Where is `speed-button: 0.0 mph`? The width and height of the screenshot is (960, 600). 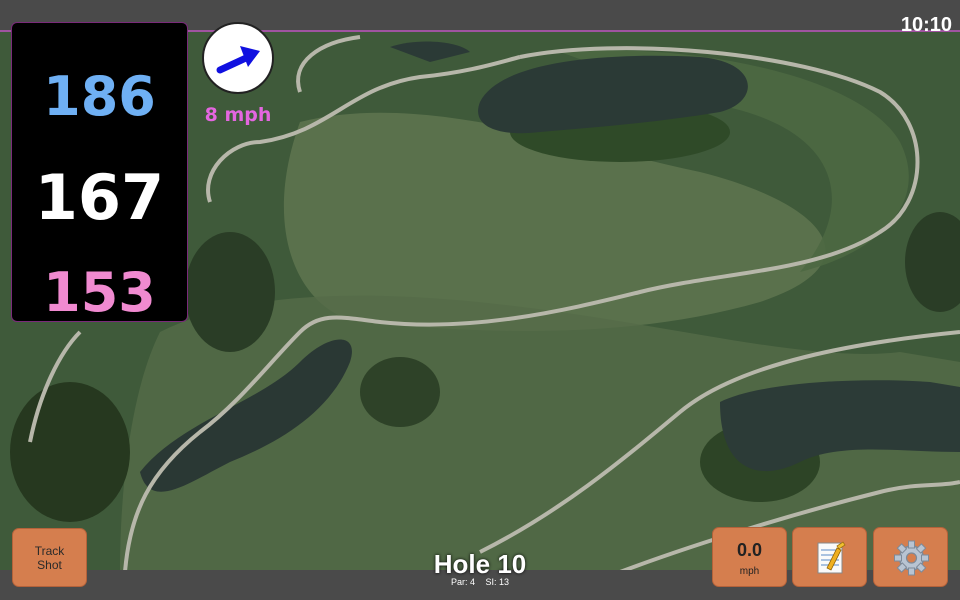
speed-button: 0.0 mph is located at coordinates (749, 557).